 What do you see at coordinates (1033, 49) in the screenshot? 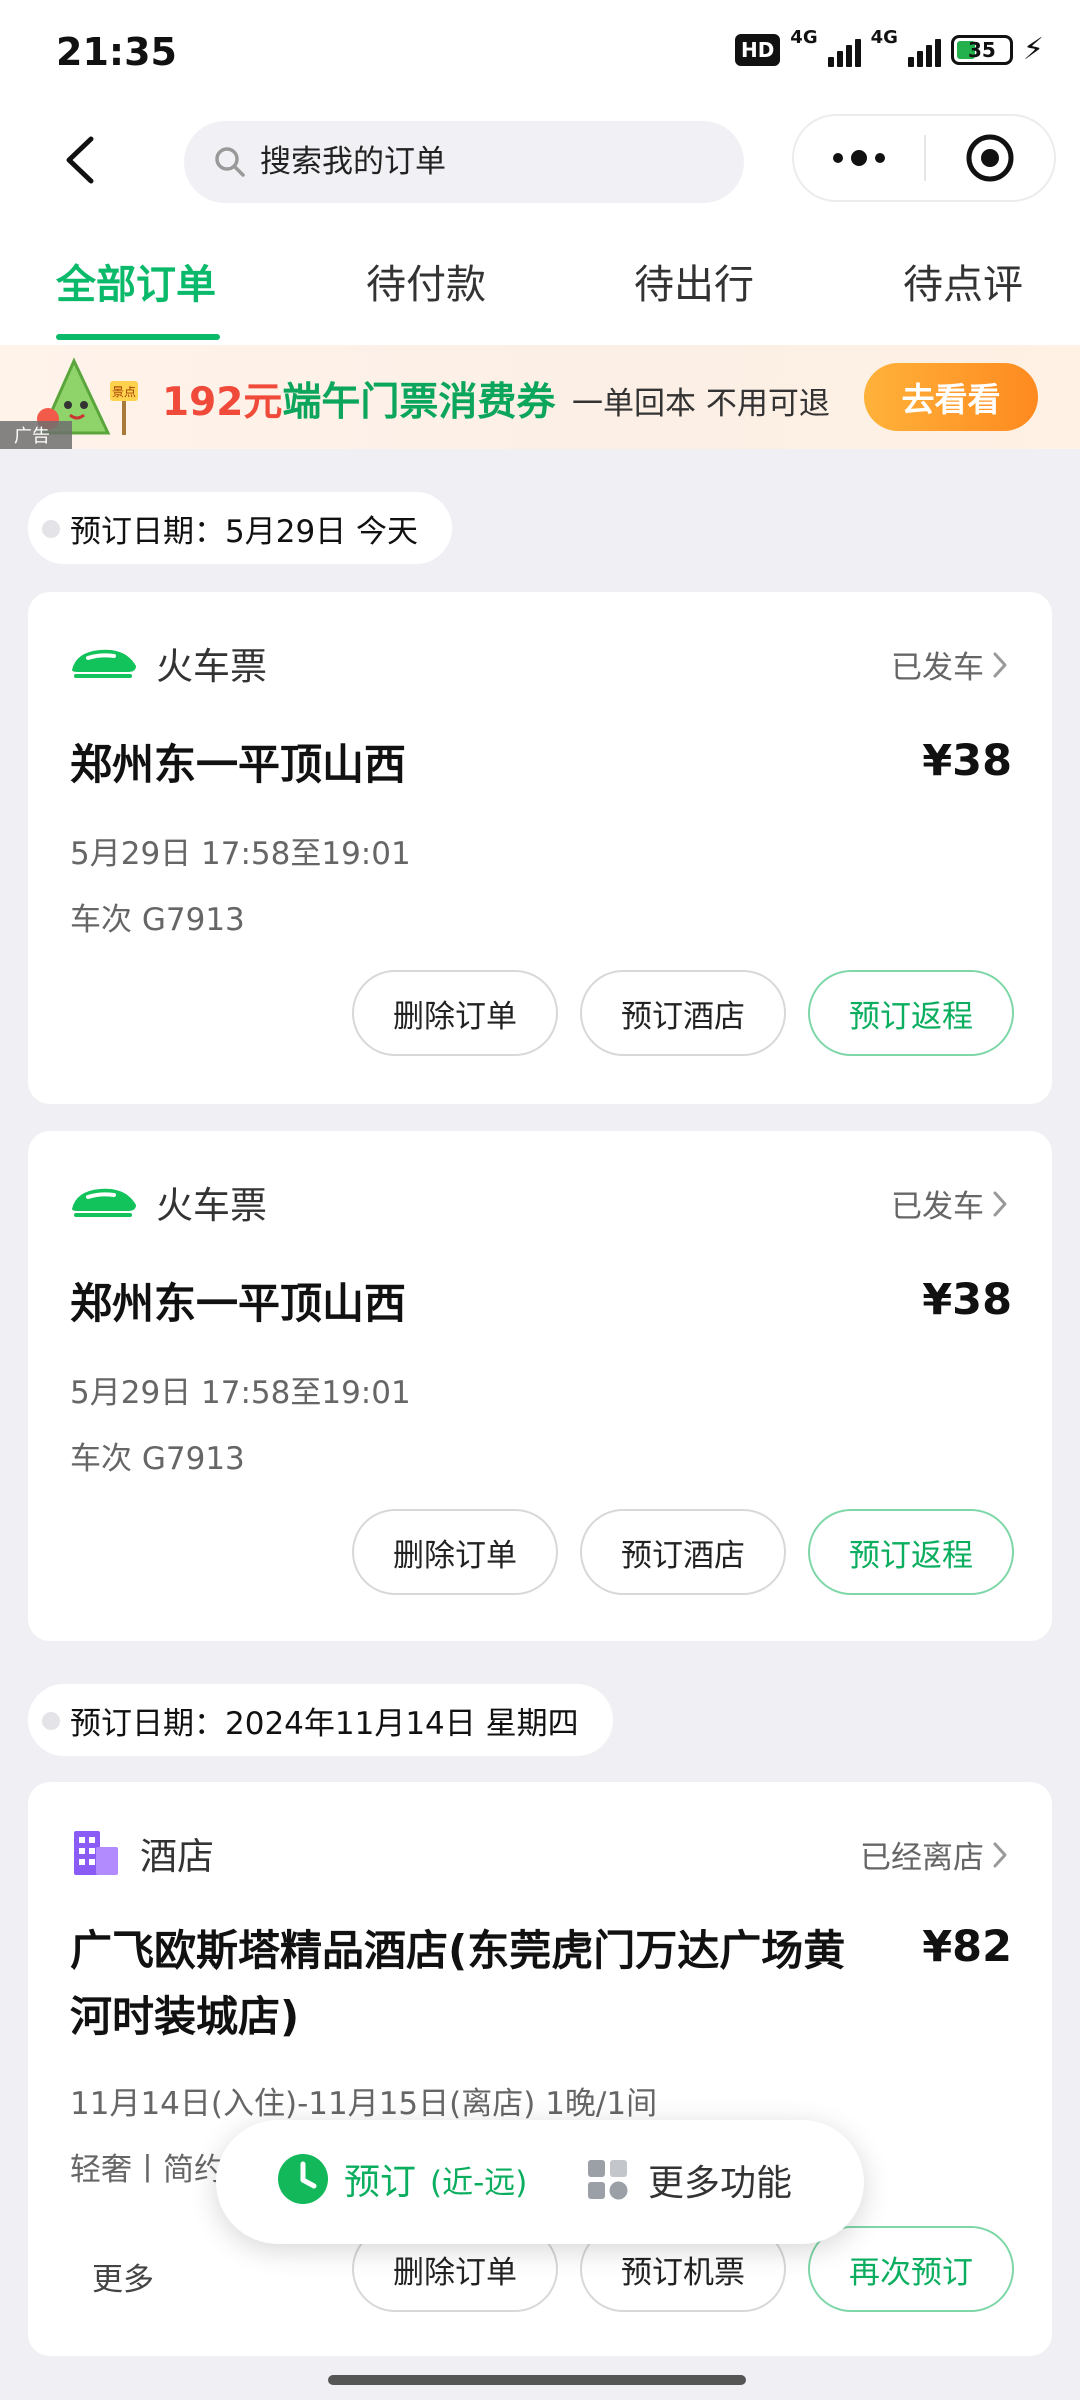
I see `charging-icon: ⚡` at bounding box center [1033, 49].